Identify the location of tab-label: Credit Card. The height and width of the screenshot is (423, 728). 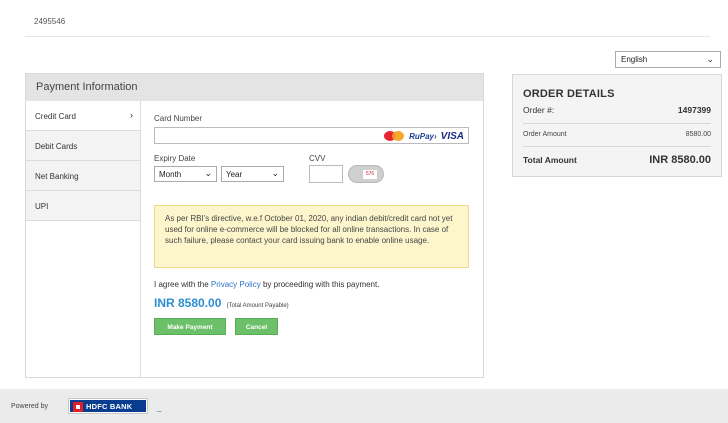
(55, 116).